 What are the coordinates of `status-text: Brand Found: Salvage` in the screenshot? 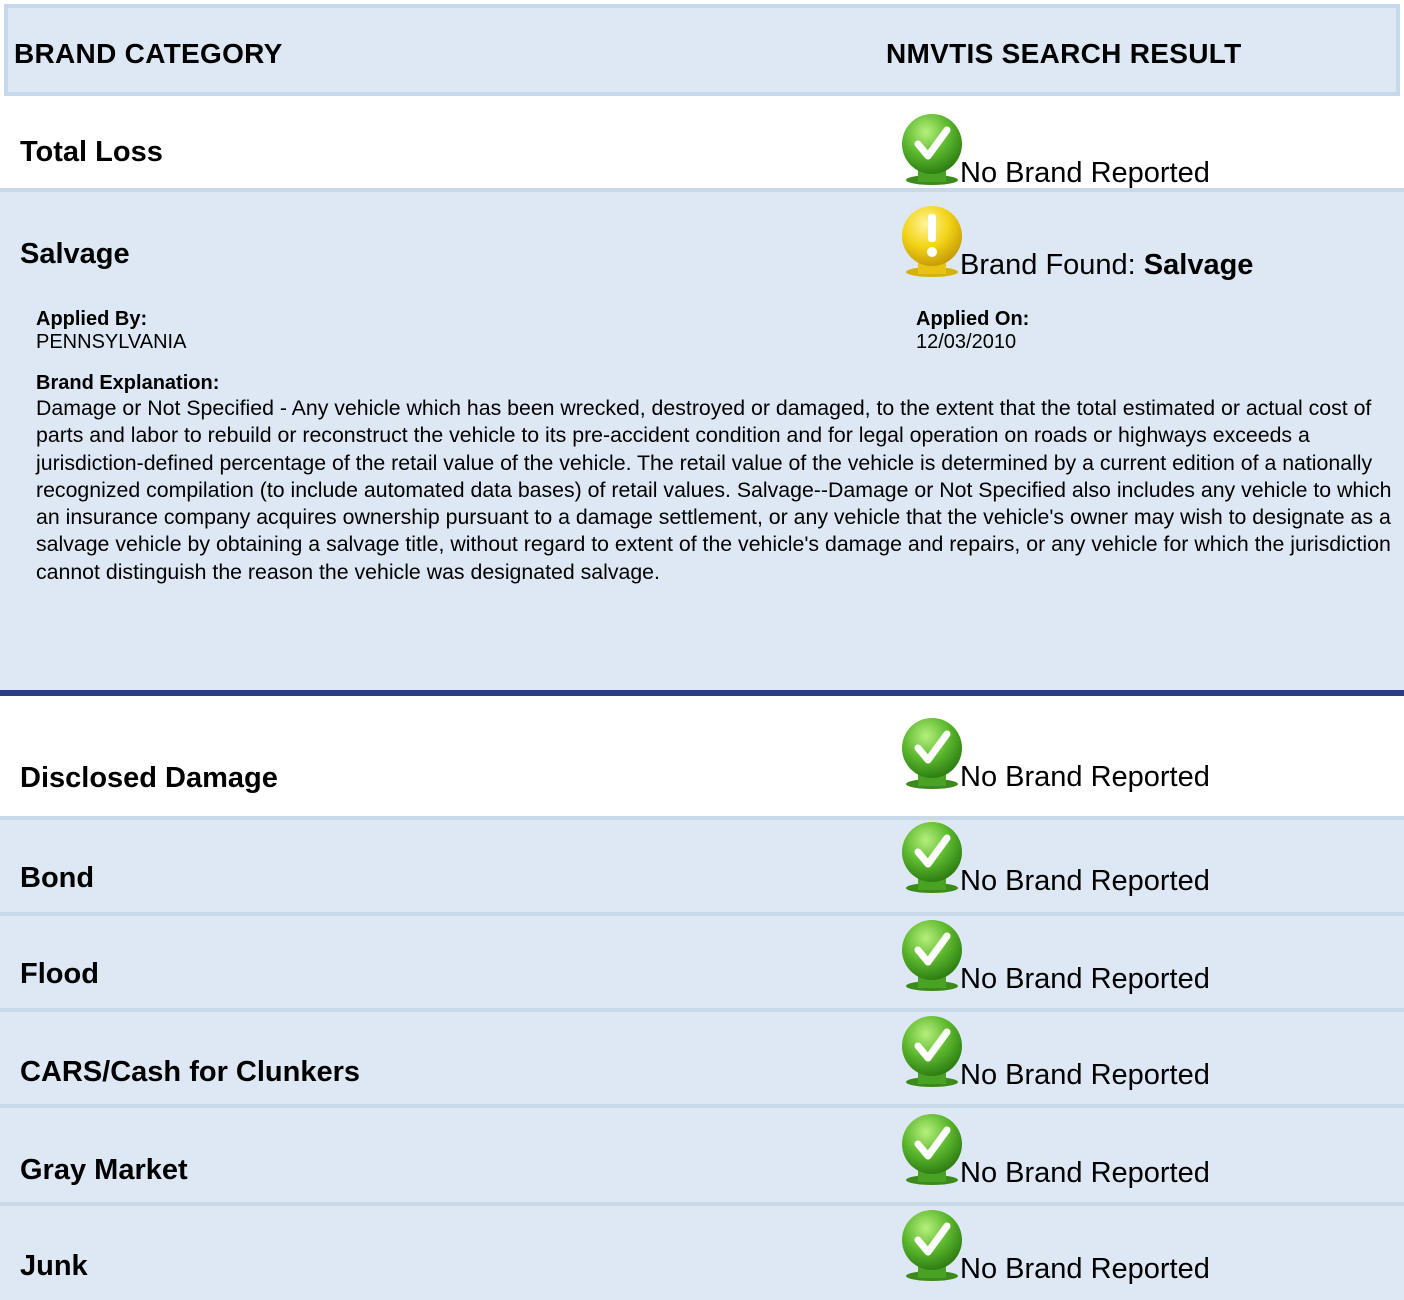 It's located at (1106, 265).